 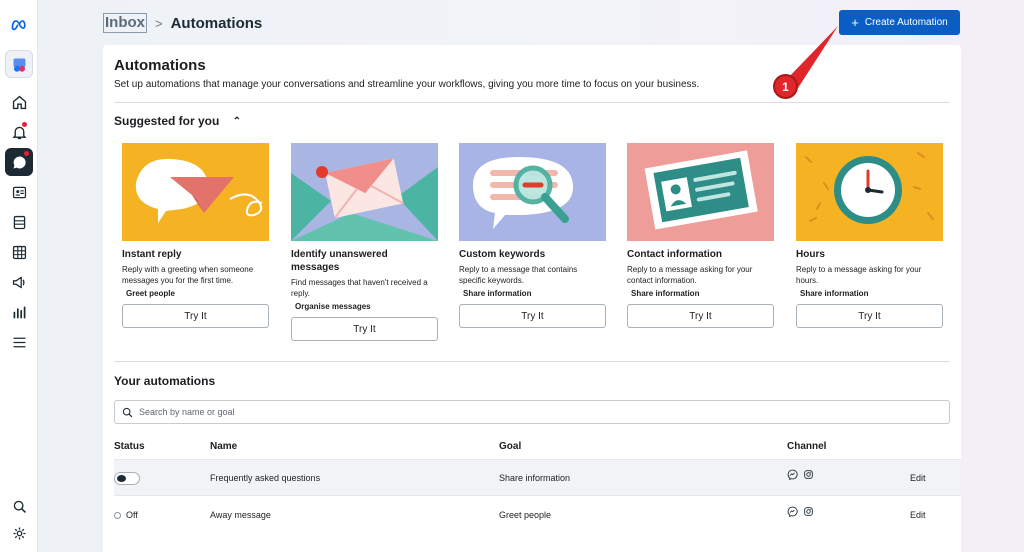 What do you see at coordinates (129, 446) in the screenshot?
I see `column-header-status: Status` at bounding box center [129, 446].